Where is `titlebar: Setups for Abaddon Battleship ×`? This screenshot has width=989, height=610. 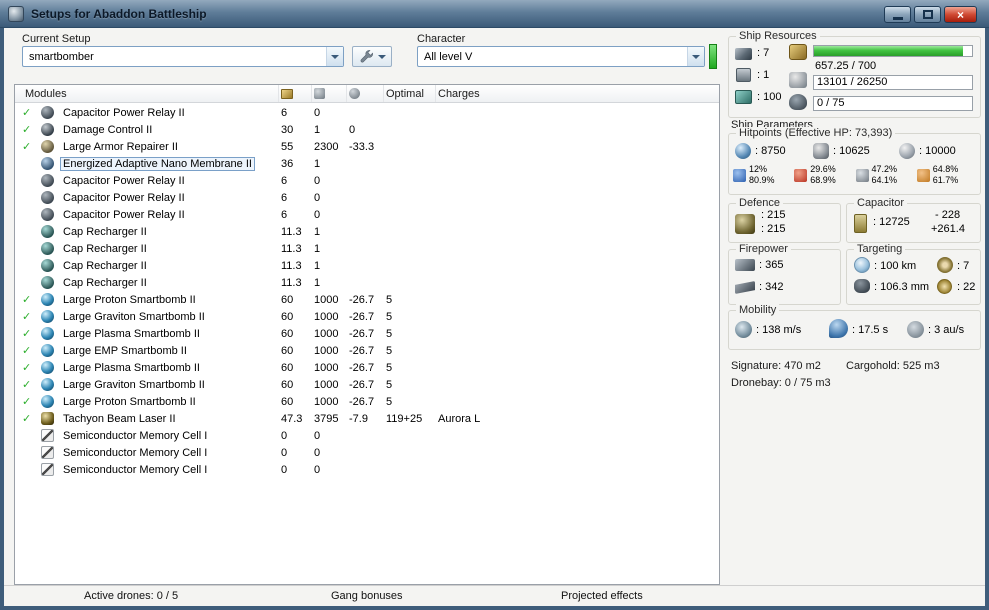
titlebar: Setups for Abaddon Battleship × is located at coordinates (494, 14).